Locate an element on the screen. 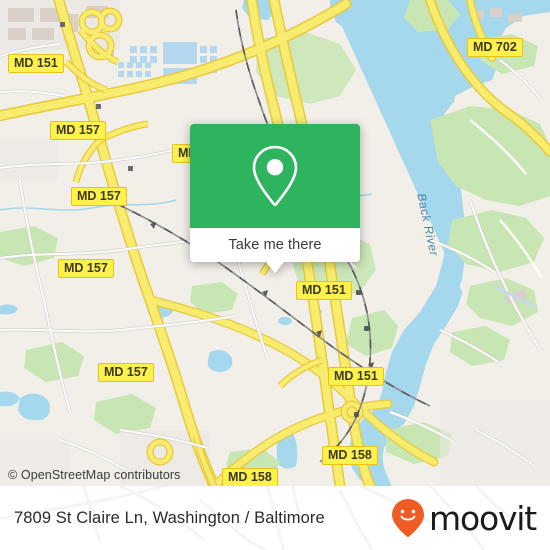 This screenshot has height=550, width=550. moovit-smiley-pin-icon is located at coordinates (408, 518).